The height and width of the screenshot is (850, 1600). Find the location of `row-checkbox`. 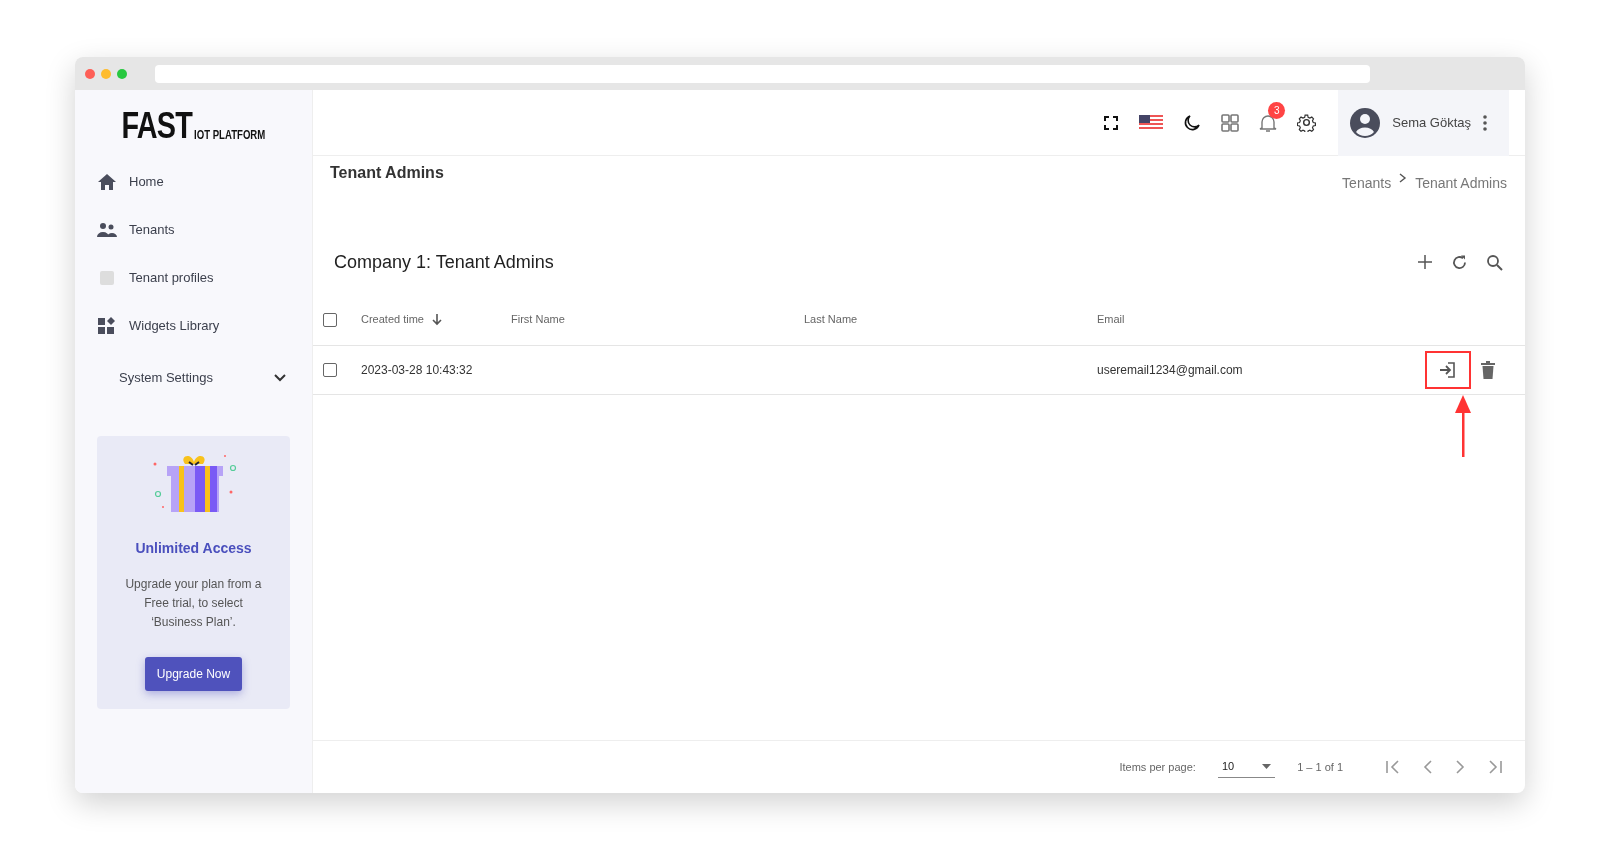

row-checkbox is located at coordinates (330, 370).